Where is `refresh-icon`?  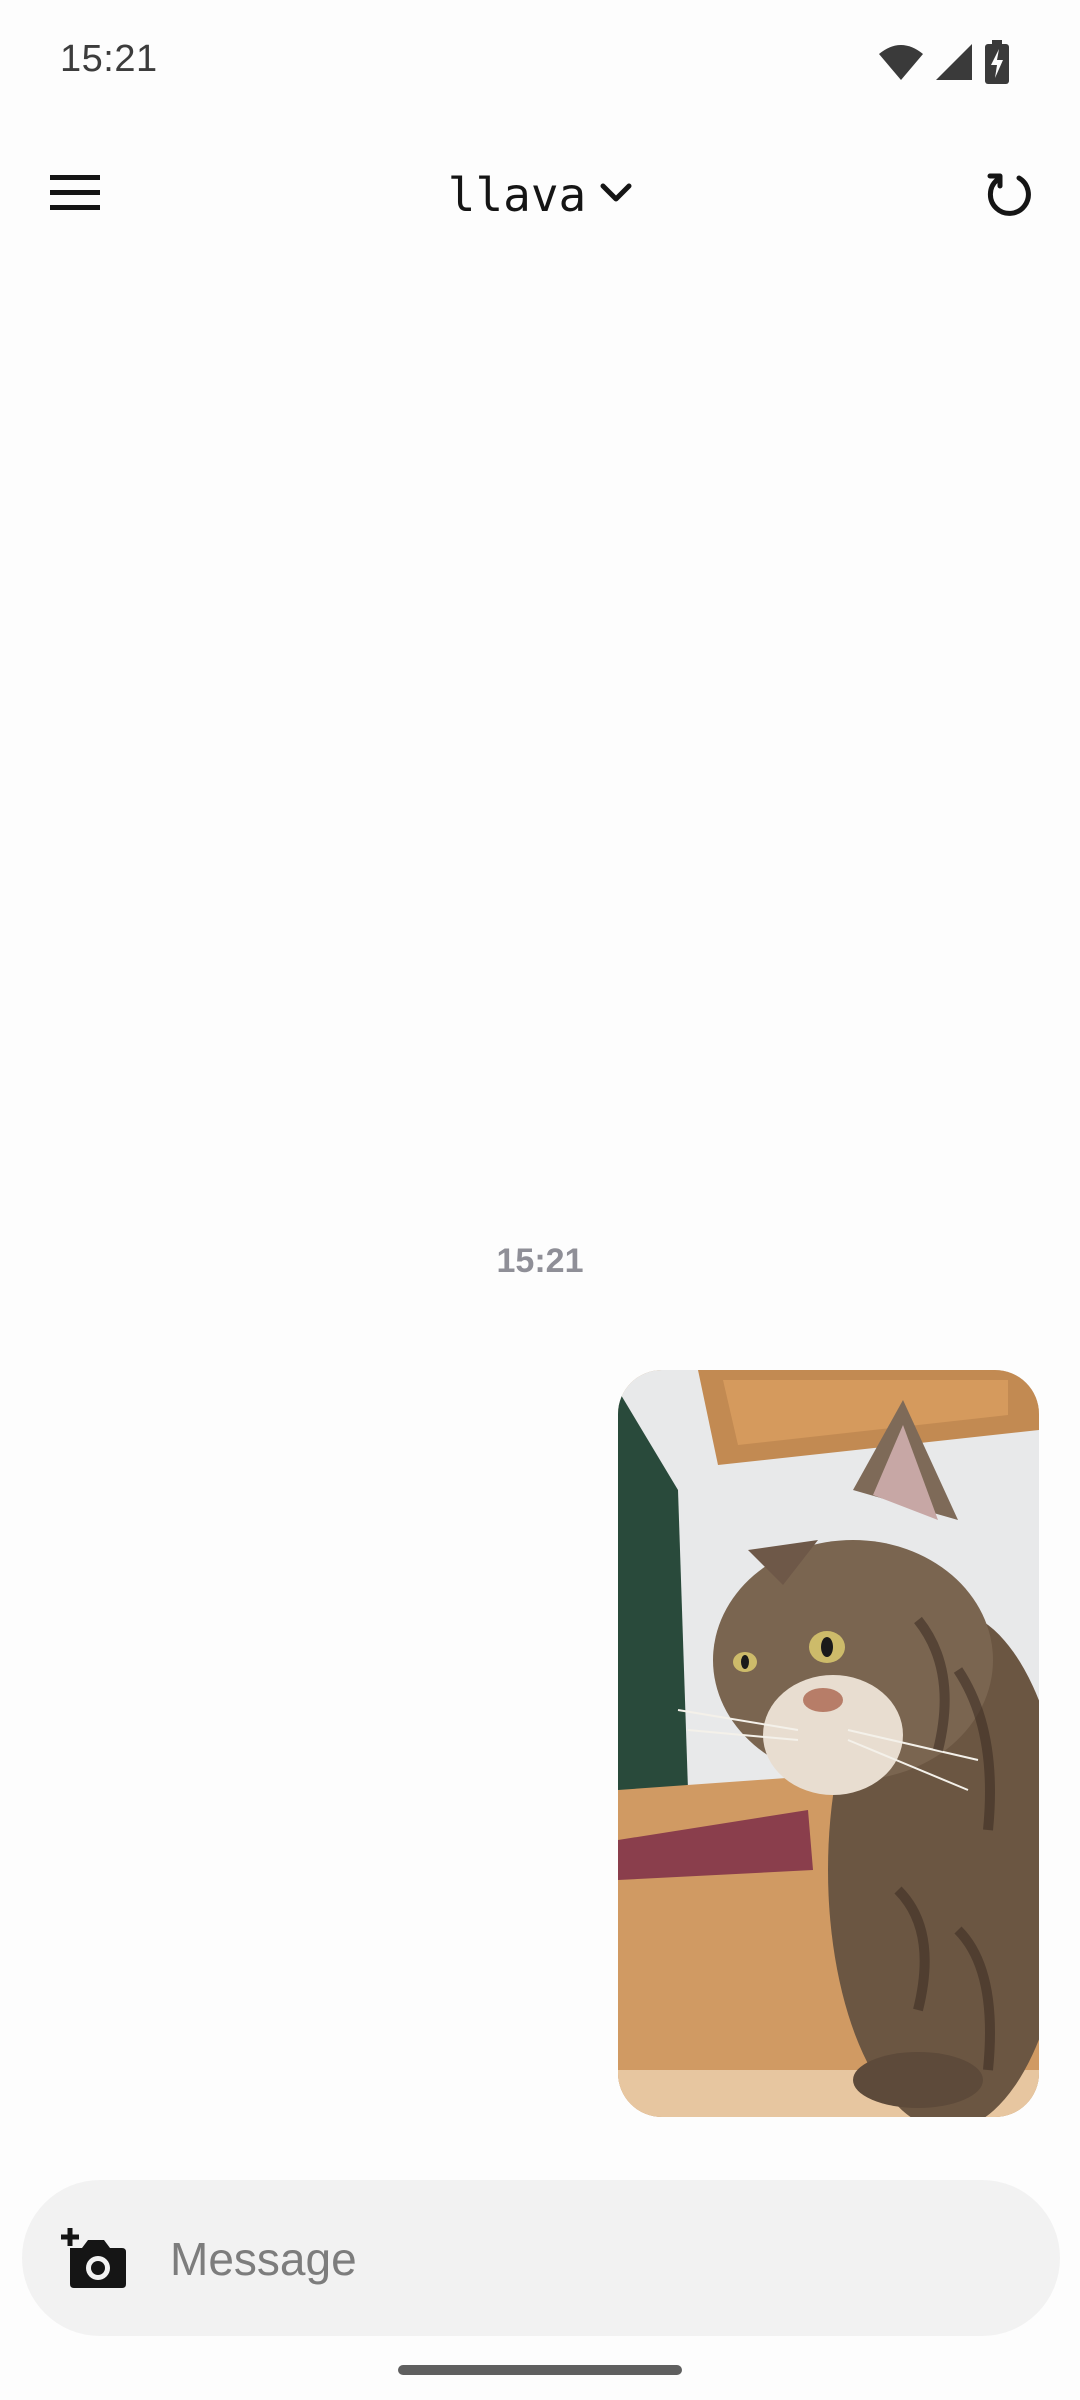 refresh-icon is located at coordinates (1008, 197).